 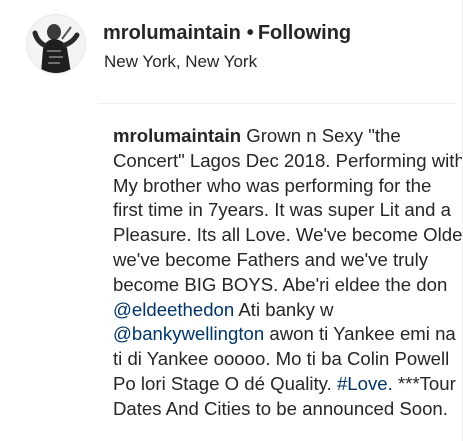 What do you see at coordinates (172, 33) in the screenshot?
I see `username-link: mrolumaintain` at bounding box center [172, 33].